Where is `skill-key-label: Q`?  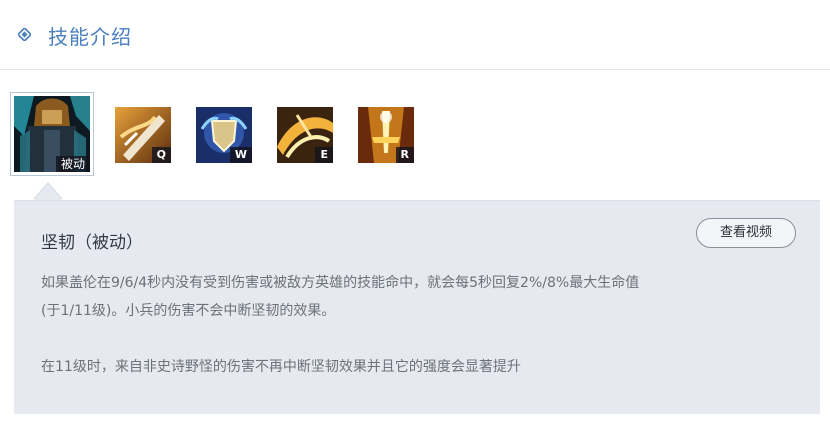
skill-key-label: Q is located at coordinates (161, 155).